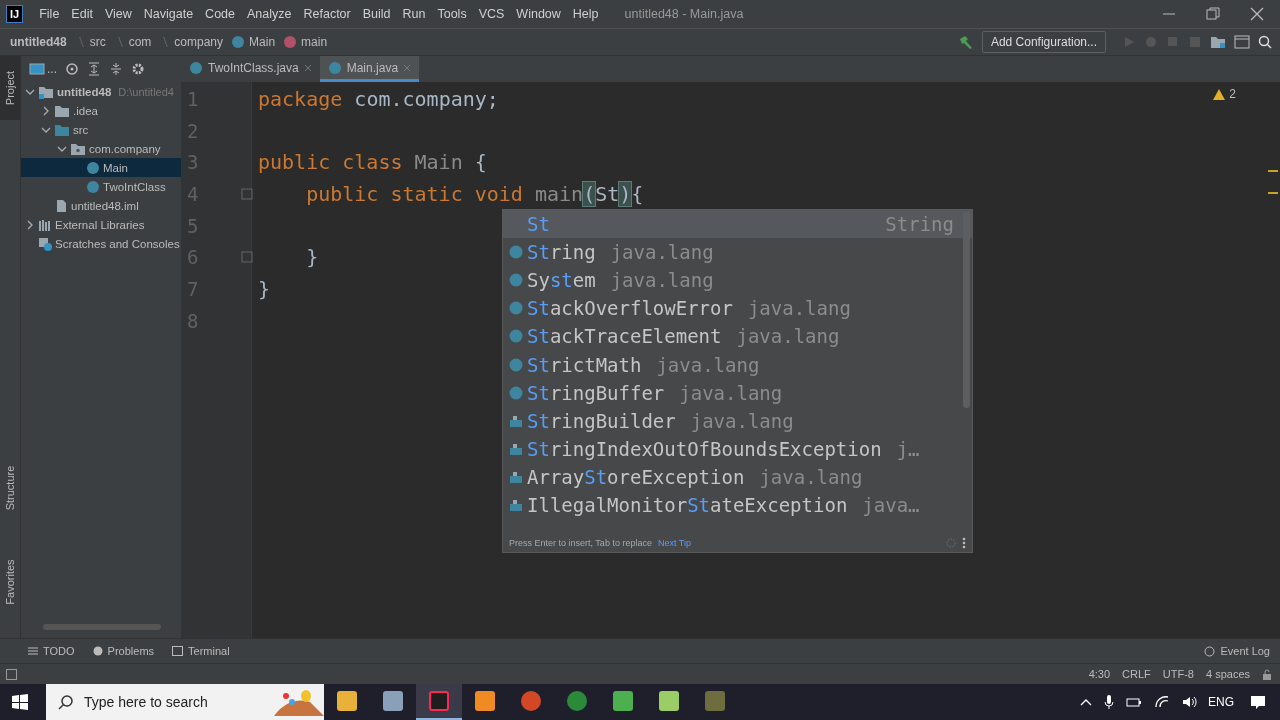 The height and width of the screenshot is (720, 1280). Describe the element at coordinates (269, 14) in the screenshot. I see `menu-item: Analyze` at that location.